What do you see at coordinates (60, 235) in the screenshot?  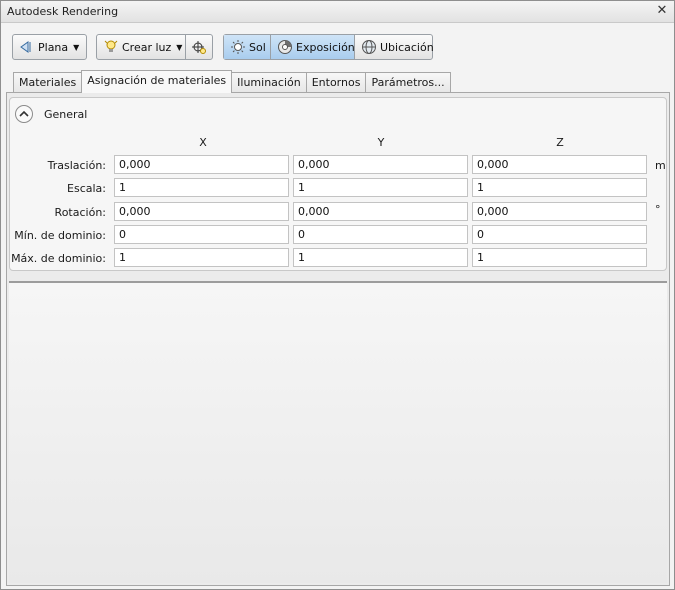 I see `row-label-min-dominio: Mín. de dominio:` at bounding box center [60, 235].